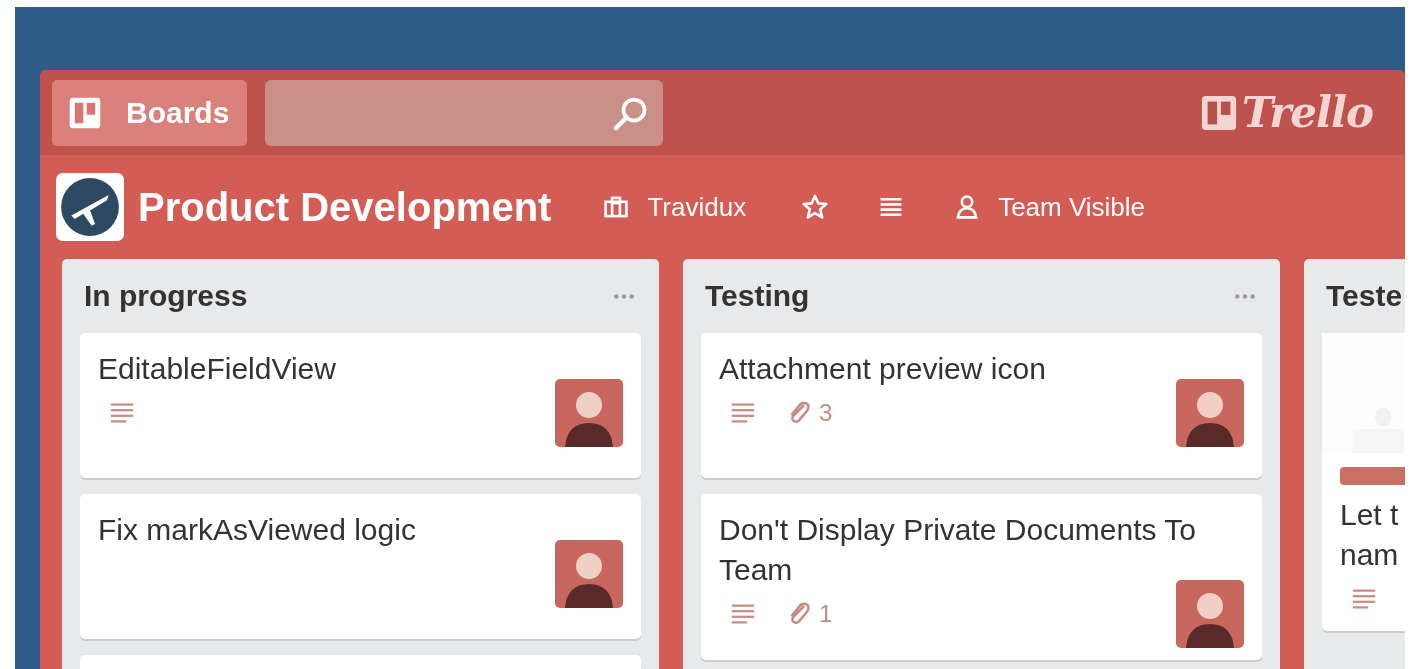 Image resolution: width=1418 pixels, height=669 pixels. I want to click on team-button: Travidux, so click(675, 207).